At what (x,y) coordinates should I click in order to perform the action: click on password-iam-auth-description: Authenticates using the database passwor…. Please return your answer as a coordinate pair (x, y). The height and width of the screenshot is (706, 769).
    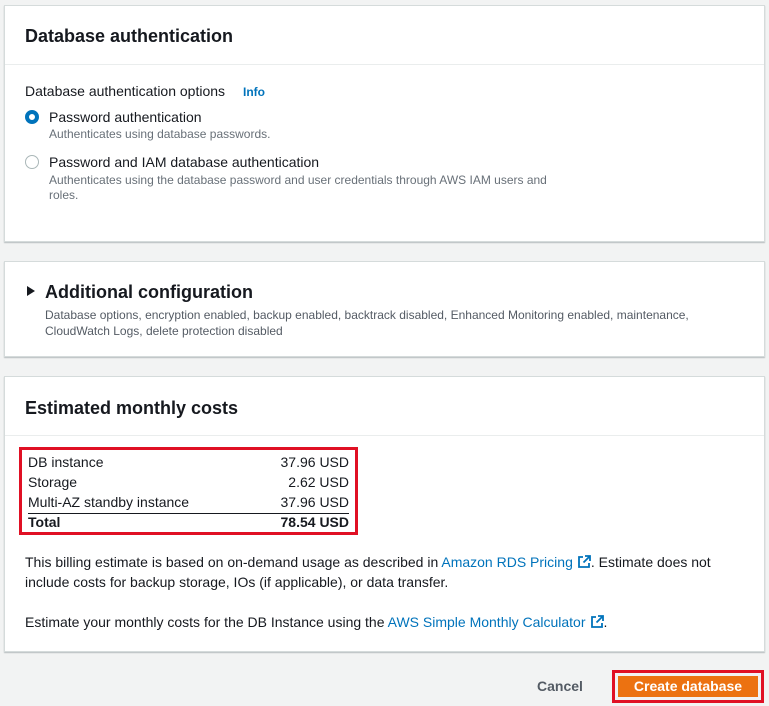
    Looking at the image, I should click on (298, 187).